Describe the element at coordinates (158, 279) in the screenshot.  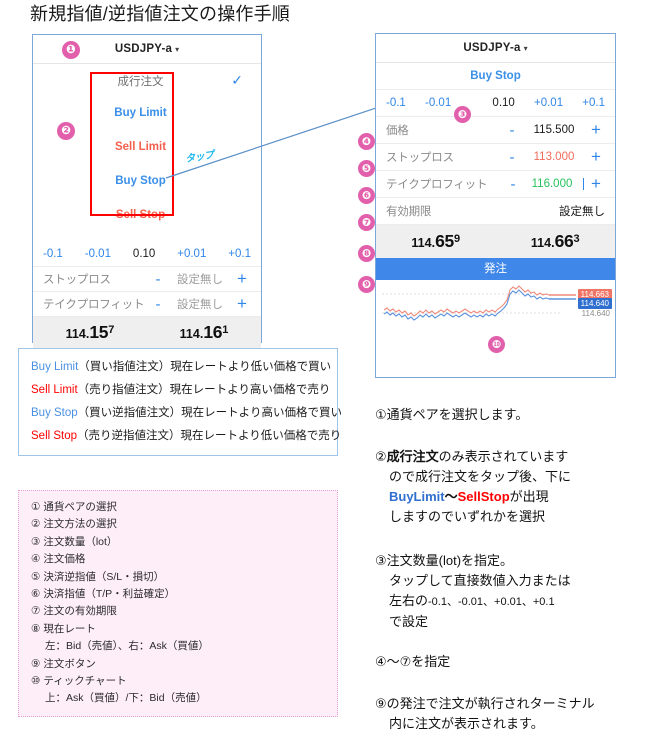
I see `stoploss-minus-button: -` at that location.